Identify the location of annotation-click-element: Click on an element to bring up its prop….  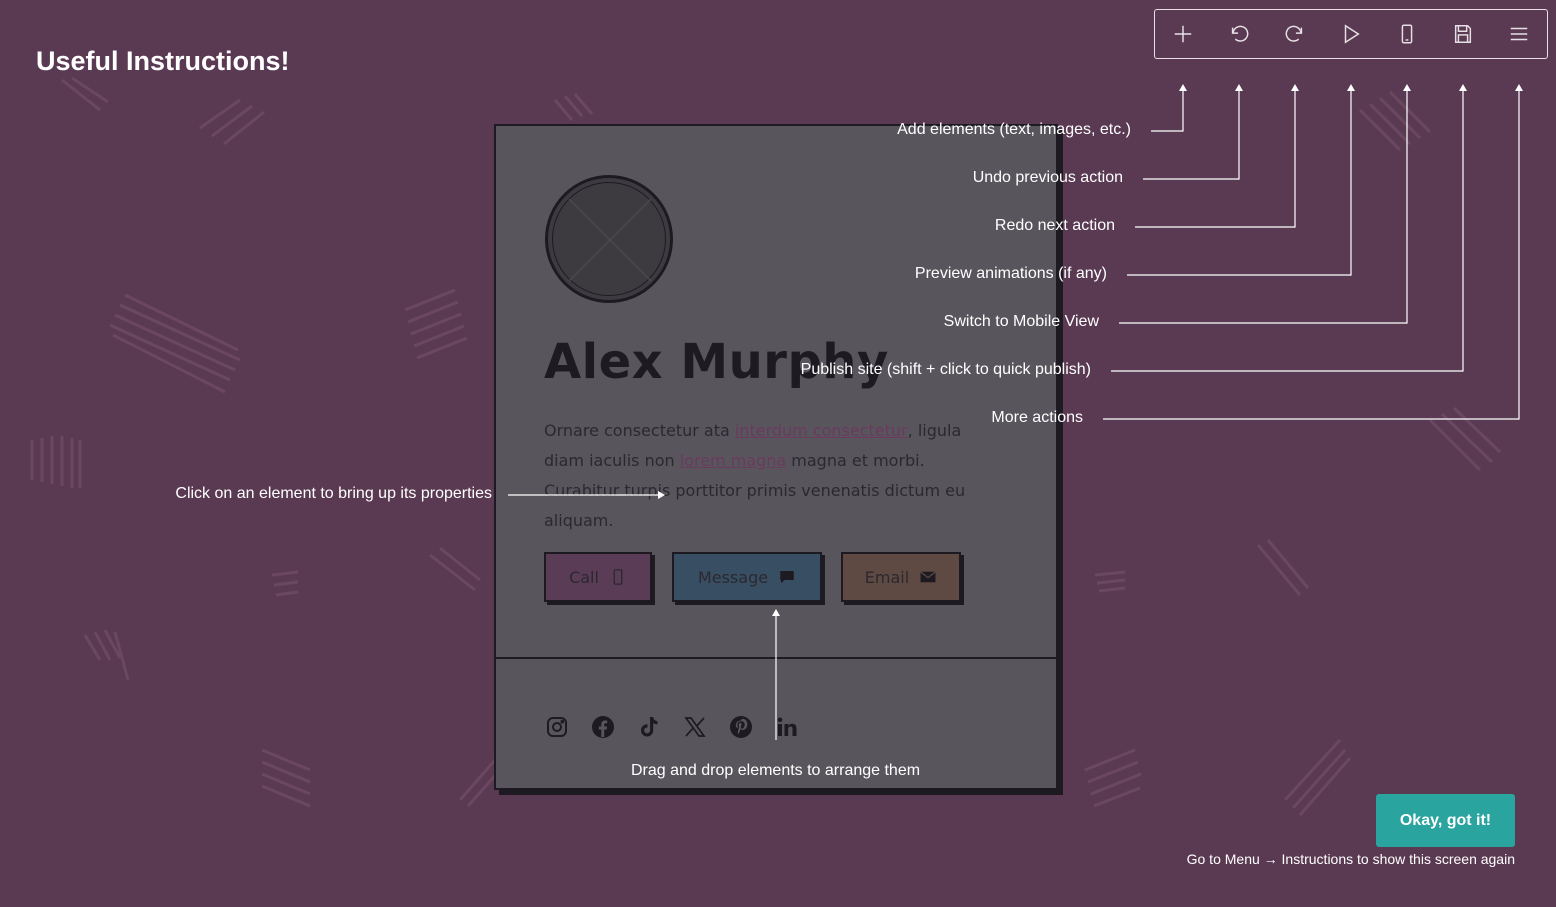
(333, 493).